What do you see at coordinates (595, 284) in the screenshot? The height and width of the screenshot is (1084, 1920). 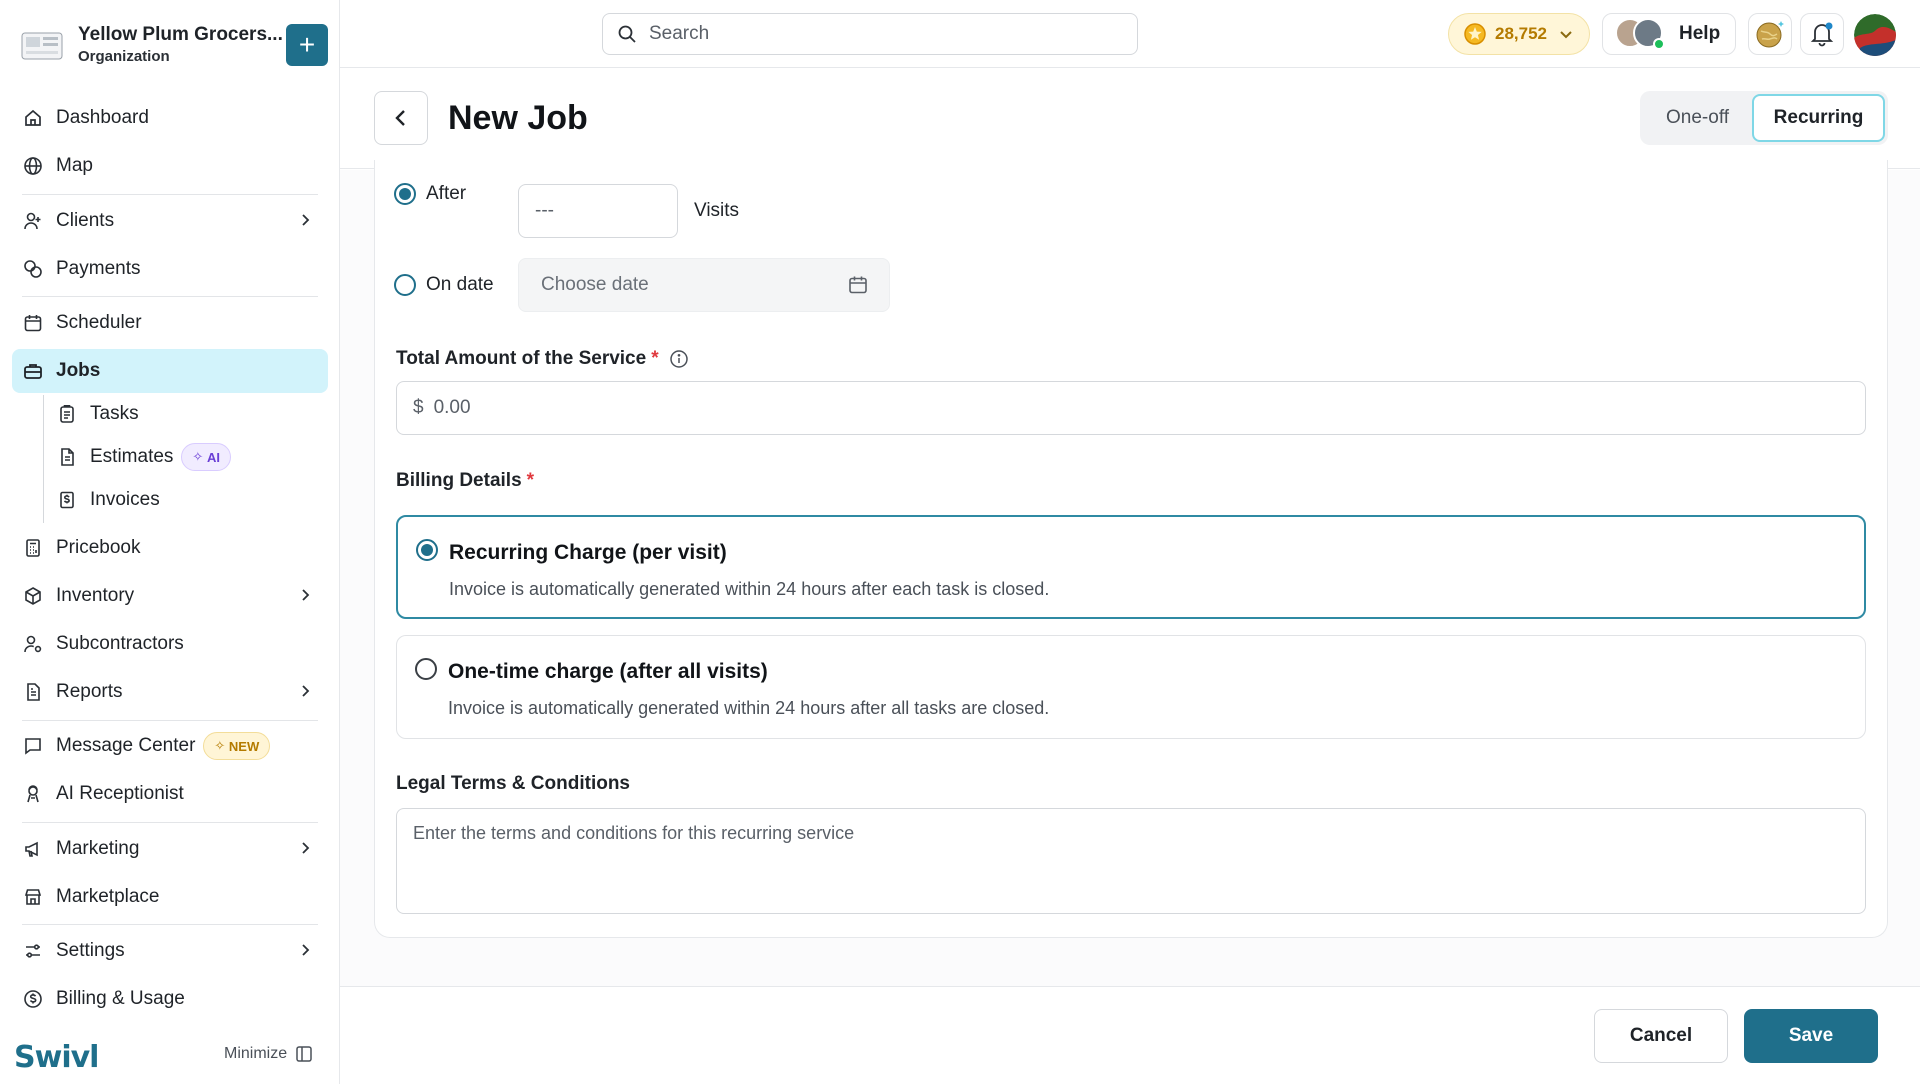 I see `date-placeholder: Choose date` at bounding box center [595, 284].